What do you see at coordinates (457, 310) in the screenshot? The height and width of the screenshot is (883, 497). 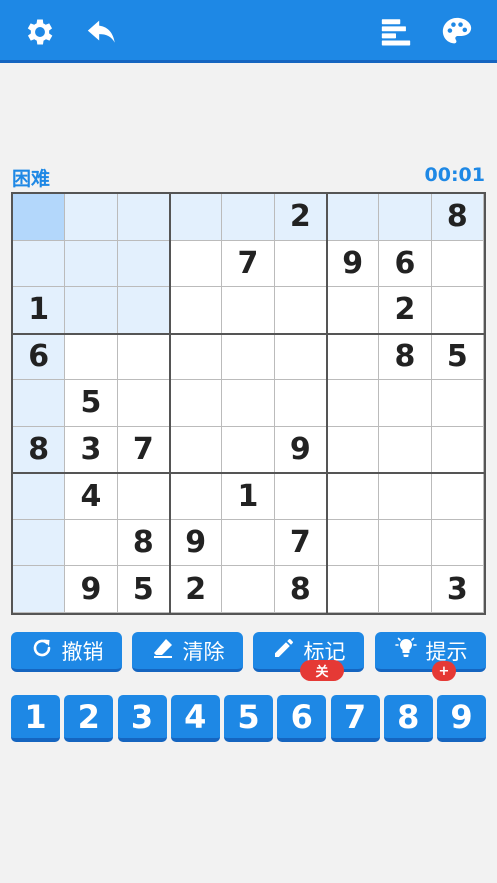 I see `board-cell-r3-c9` at bounding box center [457, 310].